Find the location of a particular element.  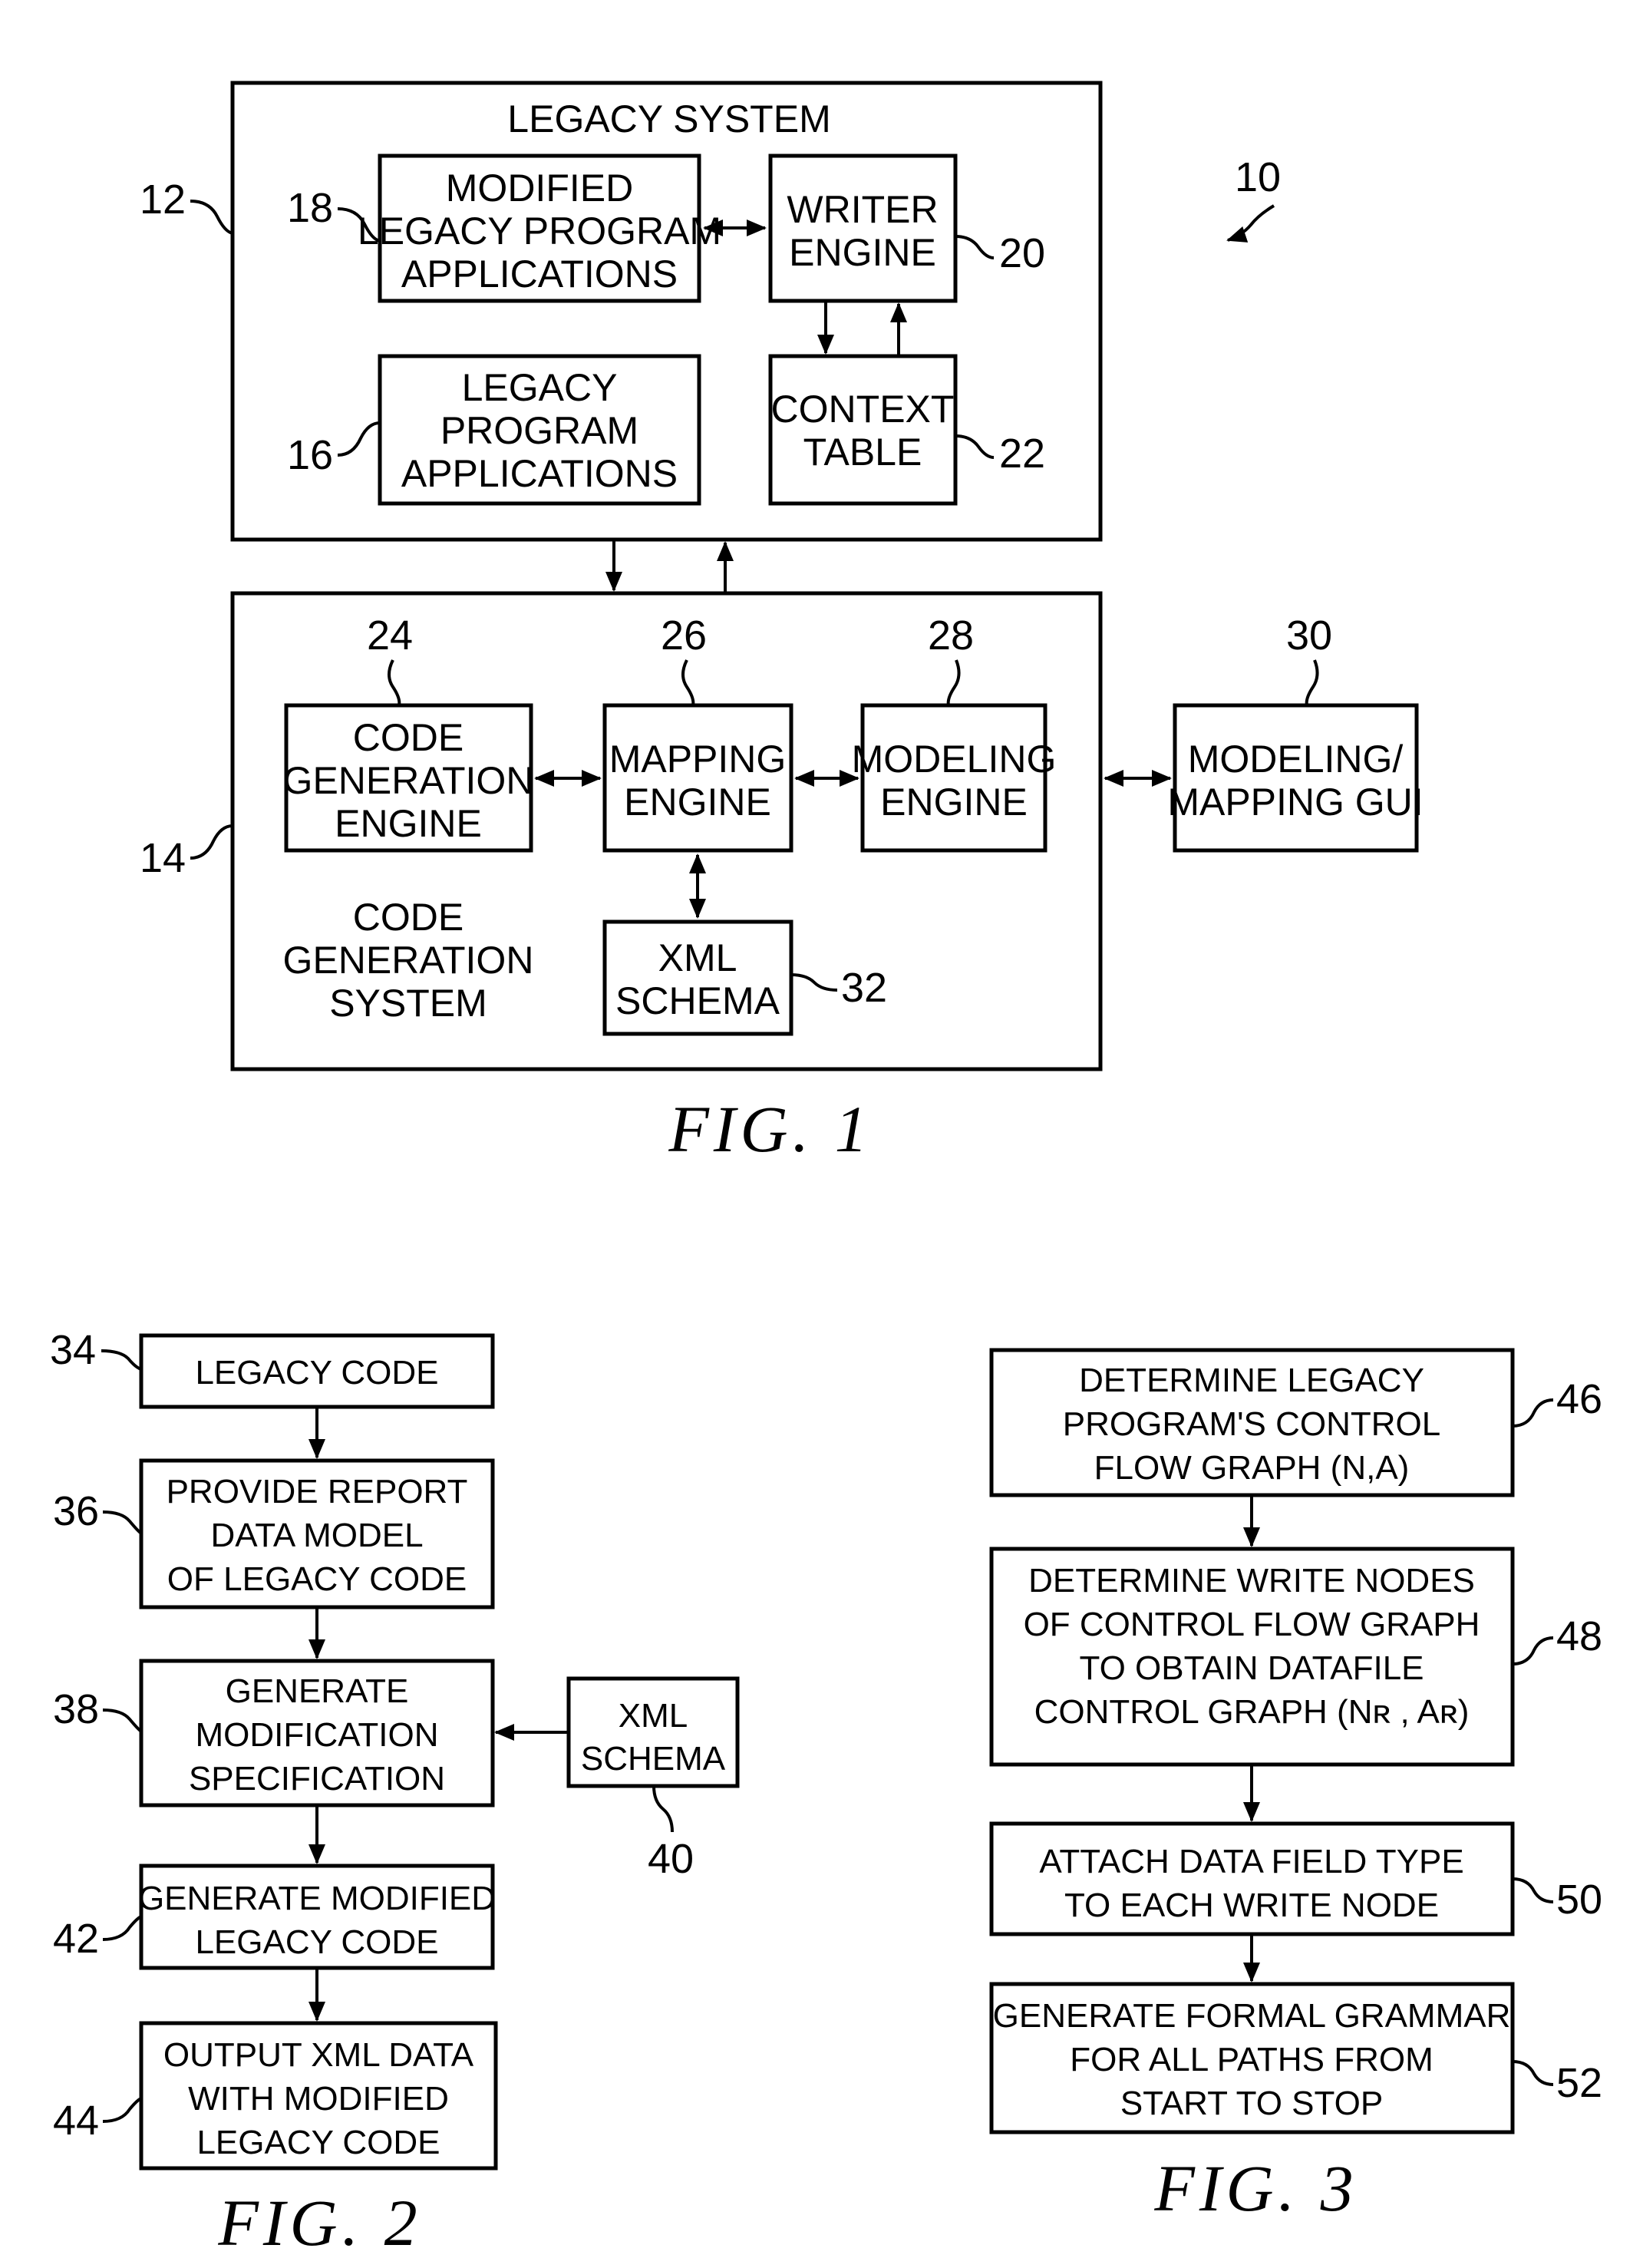

fig2-xml-line: XML is located at coordinates (653, 1716).